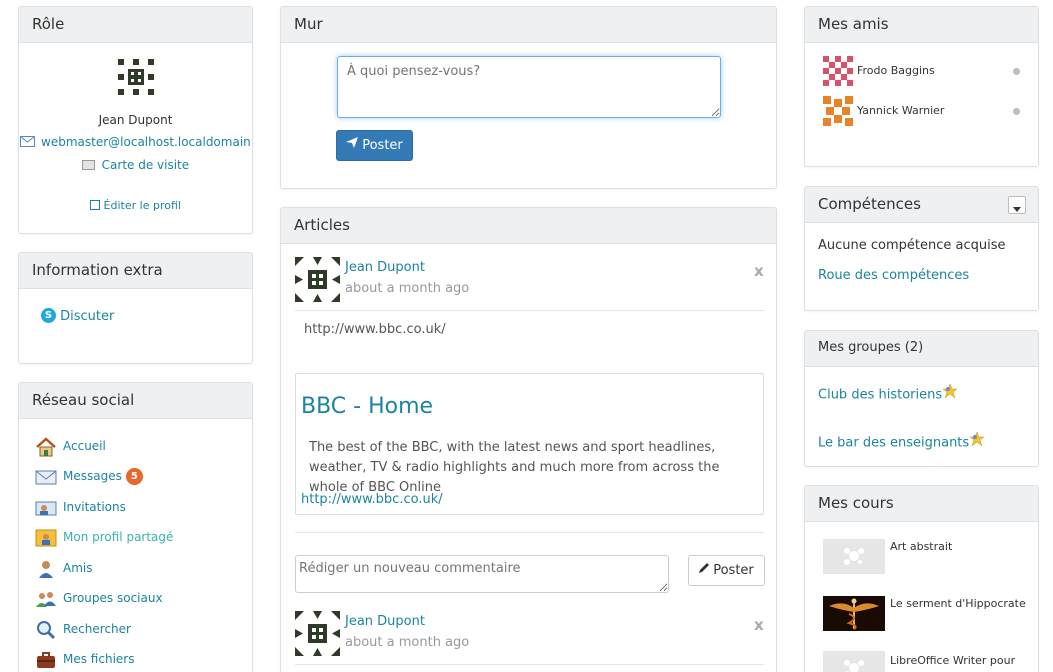  Describe the element at coordinates (134, 476) in the screenshot. I see `messages-badge: 5` at that location.